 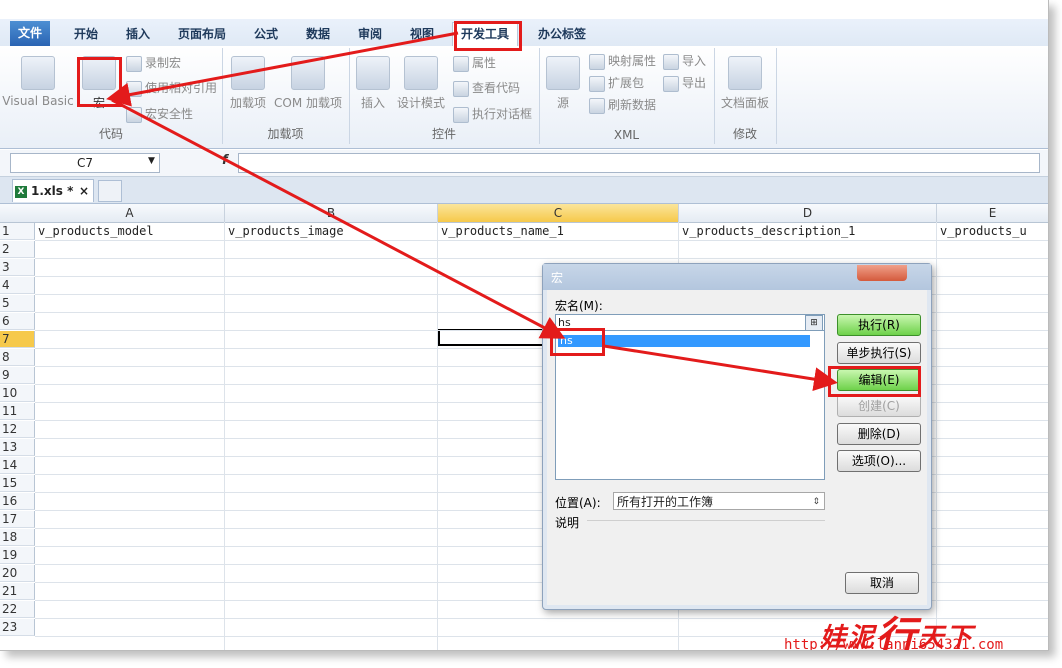 I want to click on arrow-tab-to-macros, so click(x=282, y=69).